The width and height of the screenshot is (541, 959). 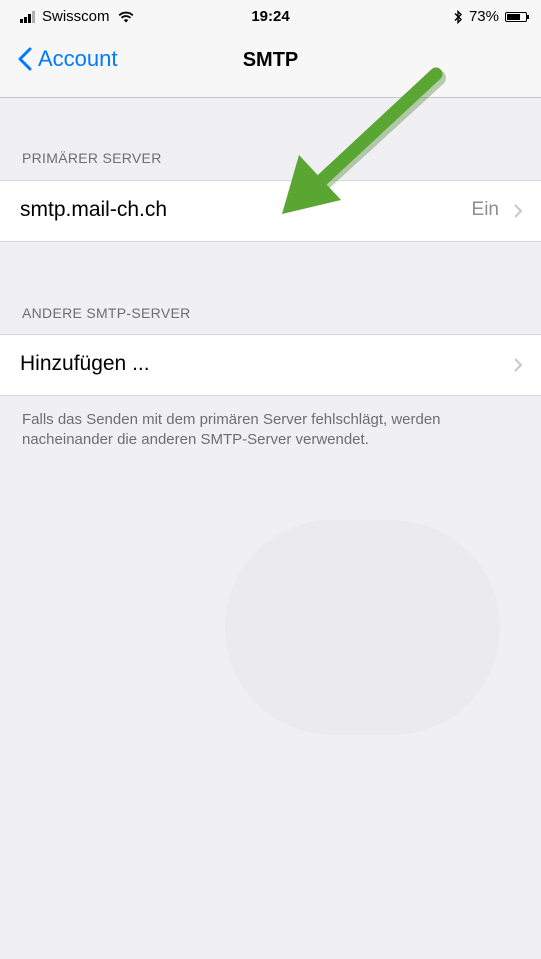 I want to click on status-right: 73%, so click(x=491, y=16).